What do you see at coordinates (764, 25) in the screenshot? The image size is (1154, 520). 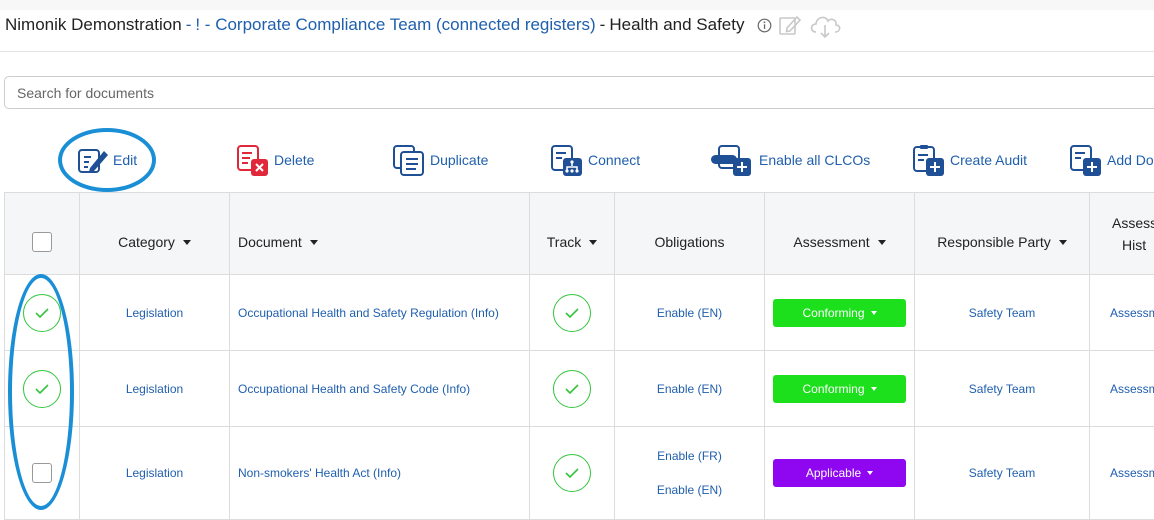 I see `info-icon` at bounding box center [764, 25].